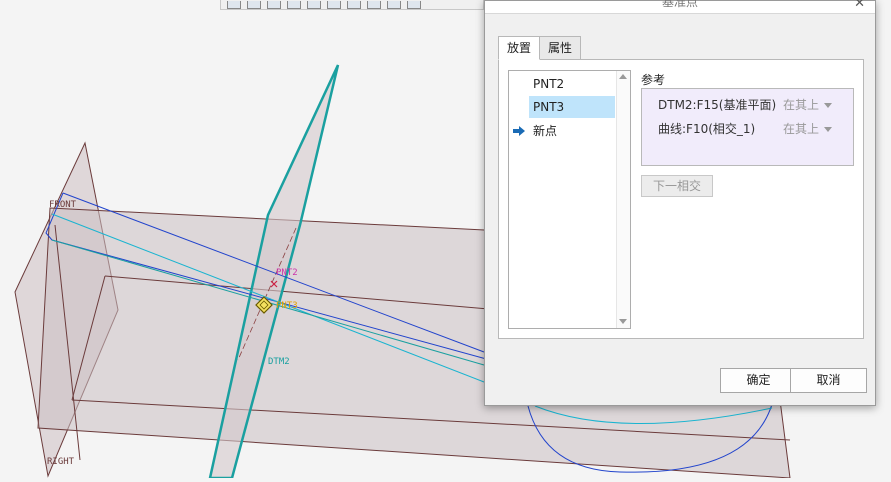 This screenshot has width=891, height=482. I want to click on reference-item-dtm2: DTM2:F15(基准平面), so click(717, 104).